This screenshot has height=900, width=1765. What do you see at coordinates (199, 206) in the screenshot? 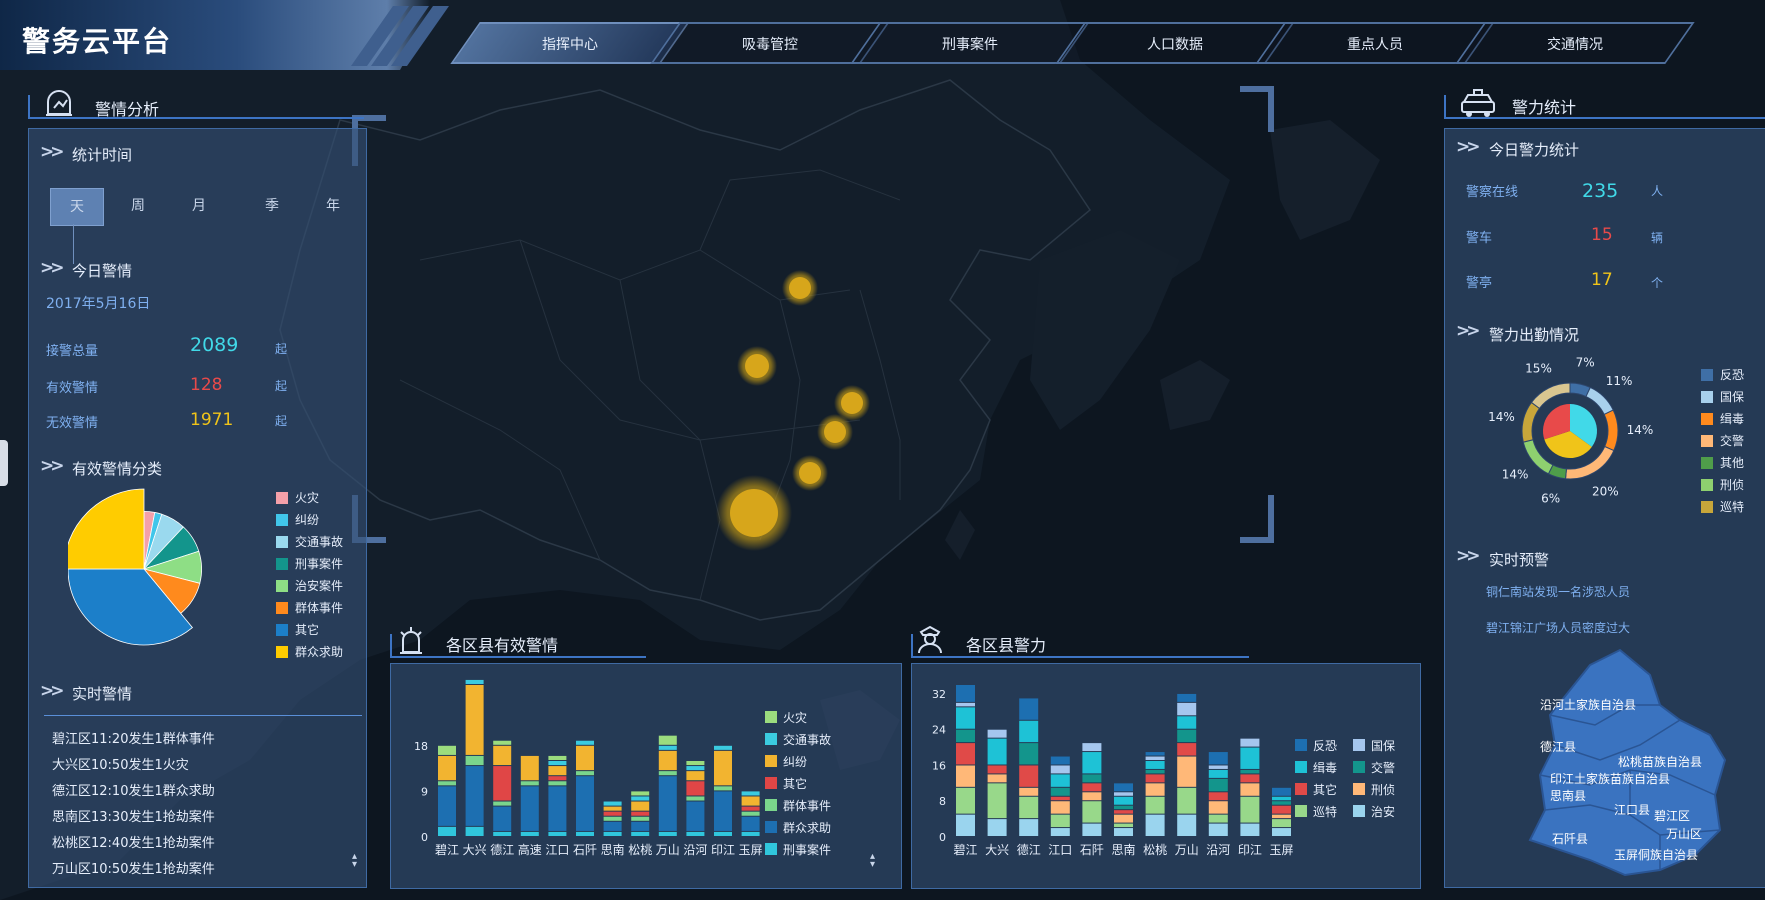
I see `time-tab-month: 月` at bounding box center [199, 206].